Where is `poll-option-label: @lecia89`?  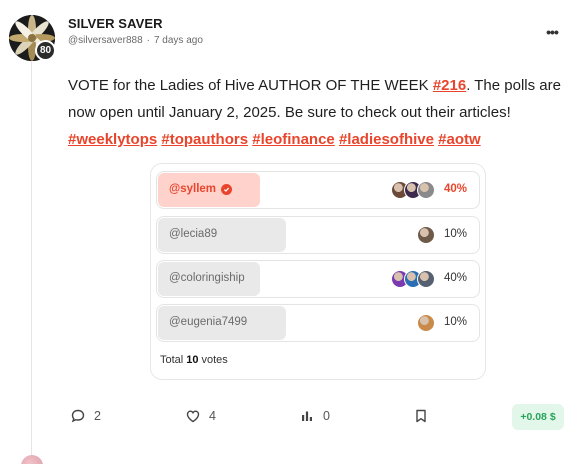
poll-option-label: @lecia89 is located at coordinates (193, 234).